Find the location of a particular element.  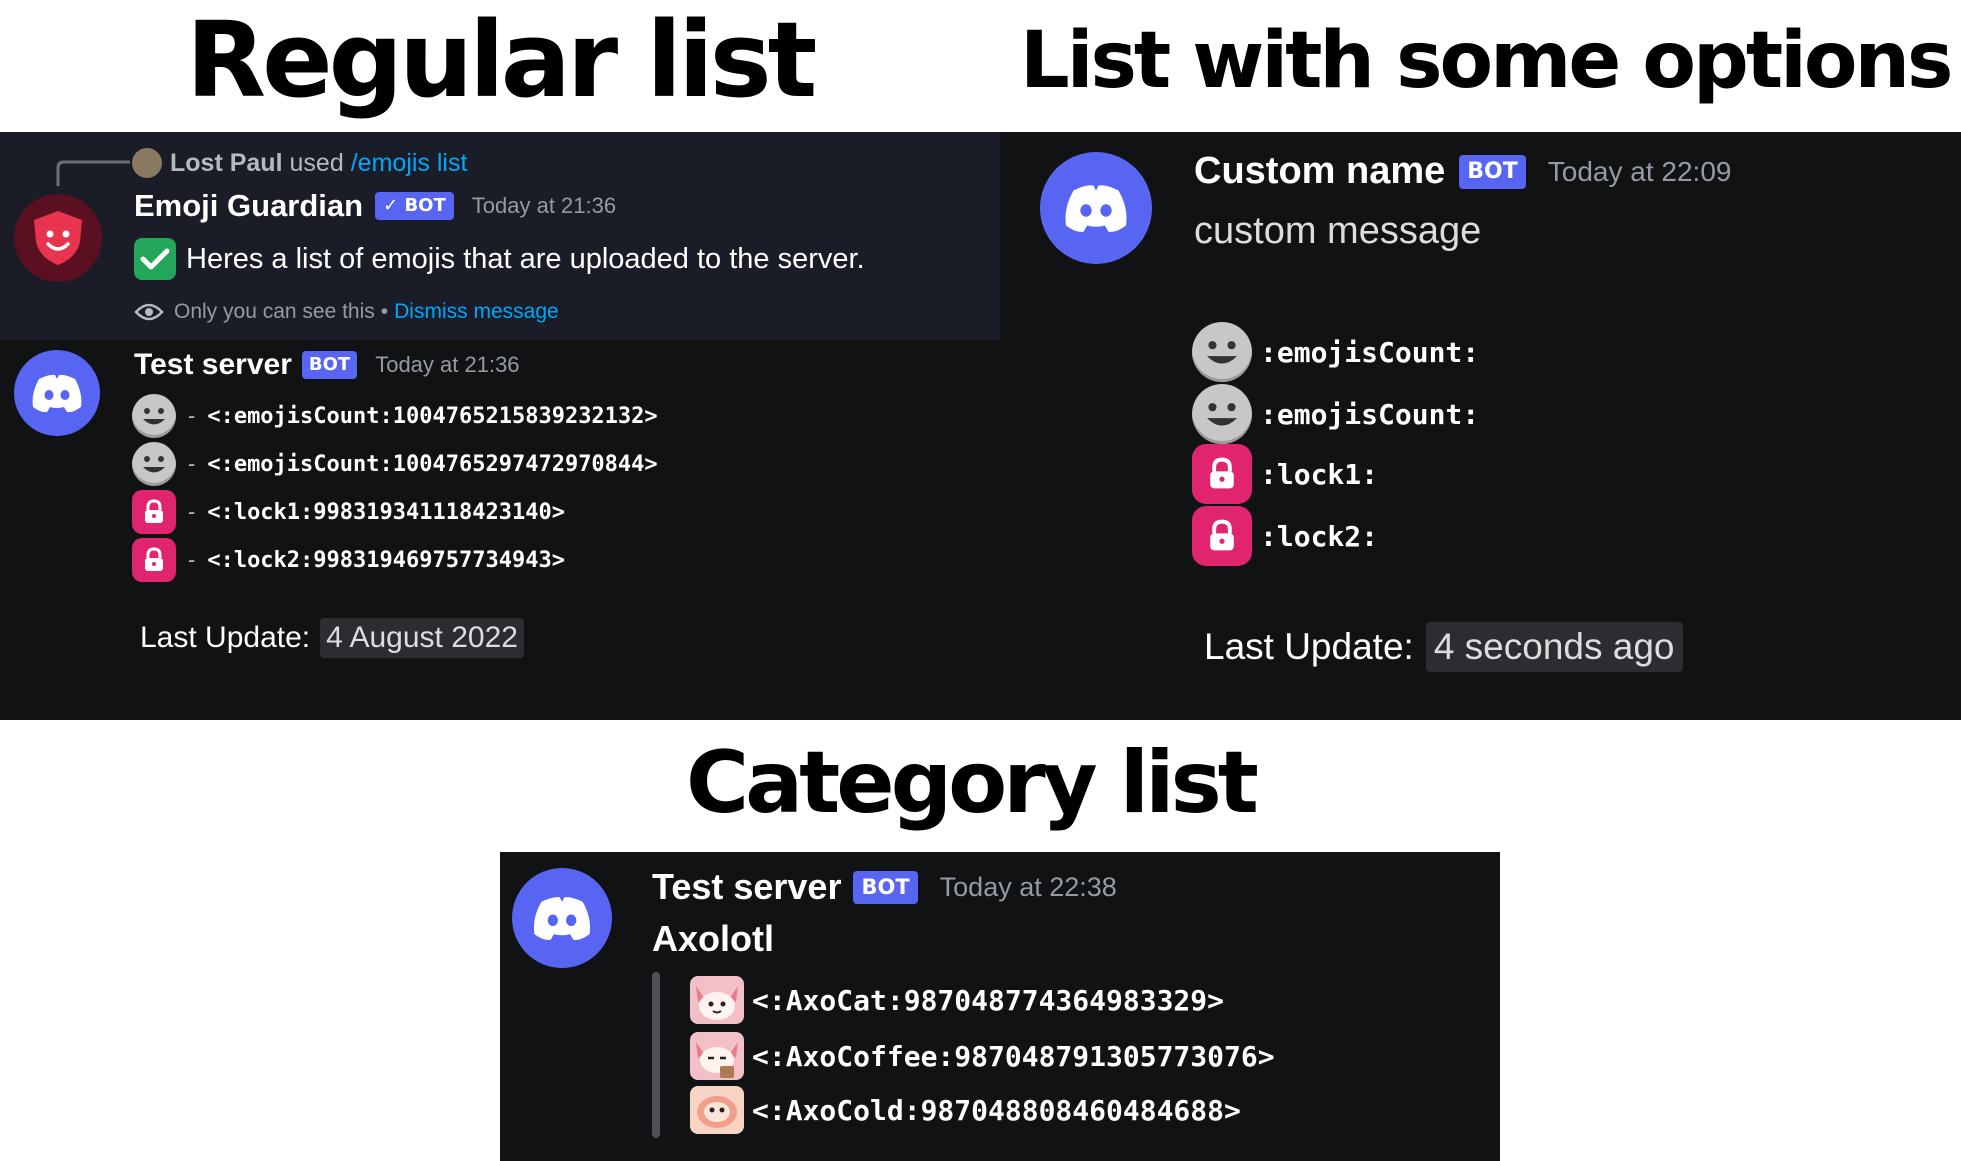

reply-preview: Lost Paul used /emojis list is located at coordinates (299, 163).